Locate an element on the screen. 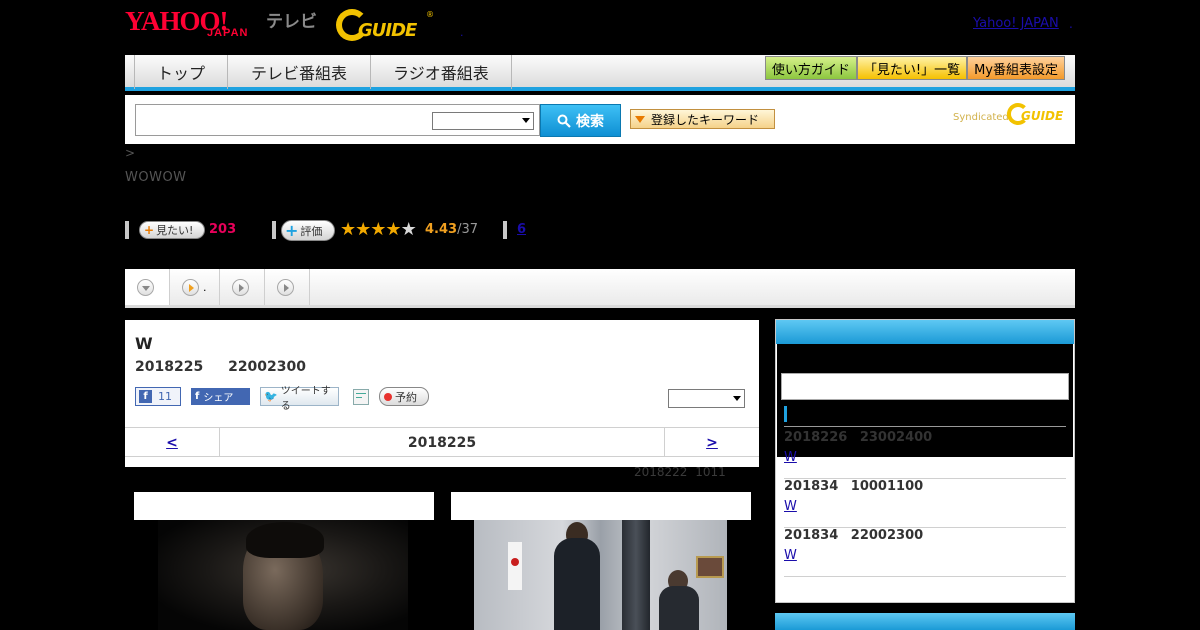 The image size is (1200, 630). list-item: 2018226 23002400 W is located at coordinates (925, 454).